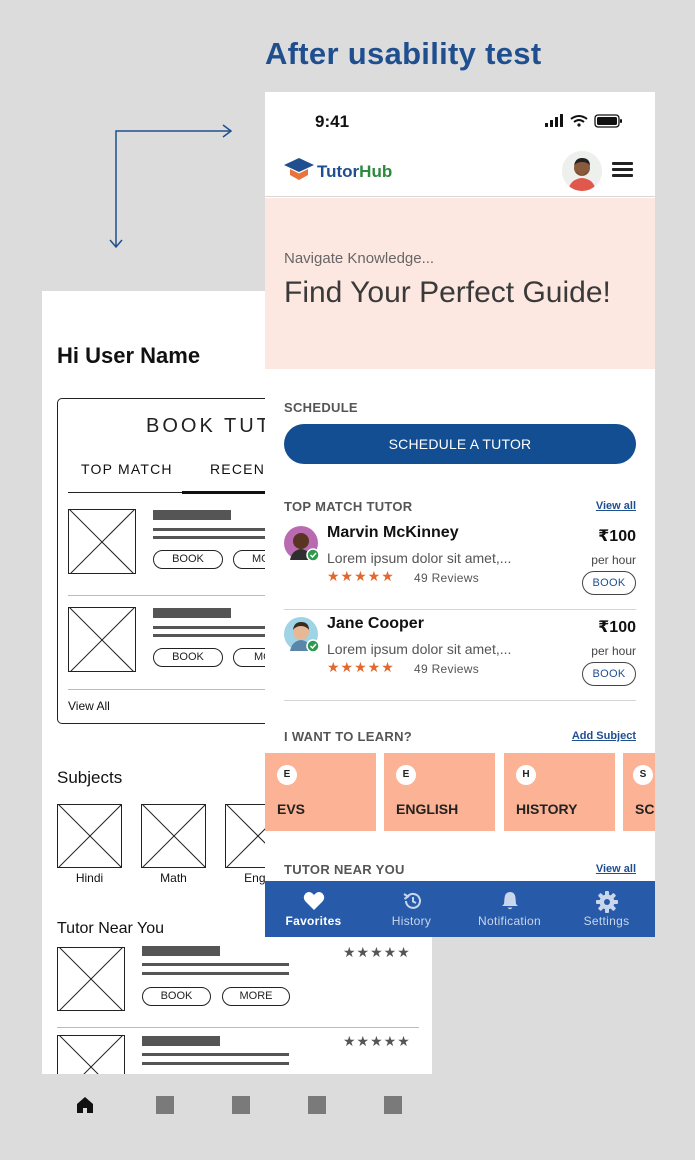 The width and height of the screenshot is (695, 1160). I want to click on app-header: TutorHub, so click(460, 169).